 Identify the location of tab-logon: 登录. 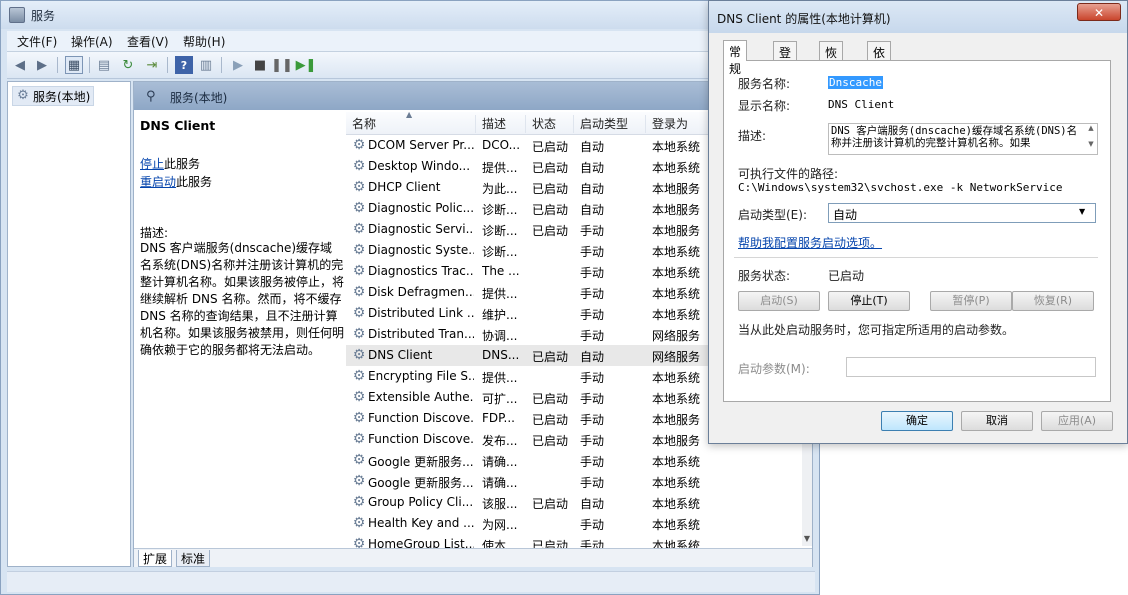
(785, 59).